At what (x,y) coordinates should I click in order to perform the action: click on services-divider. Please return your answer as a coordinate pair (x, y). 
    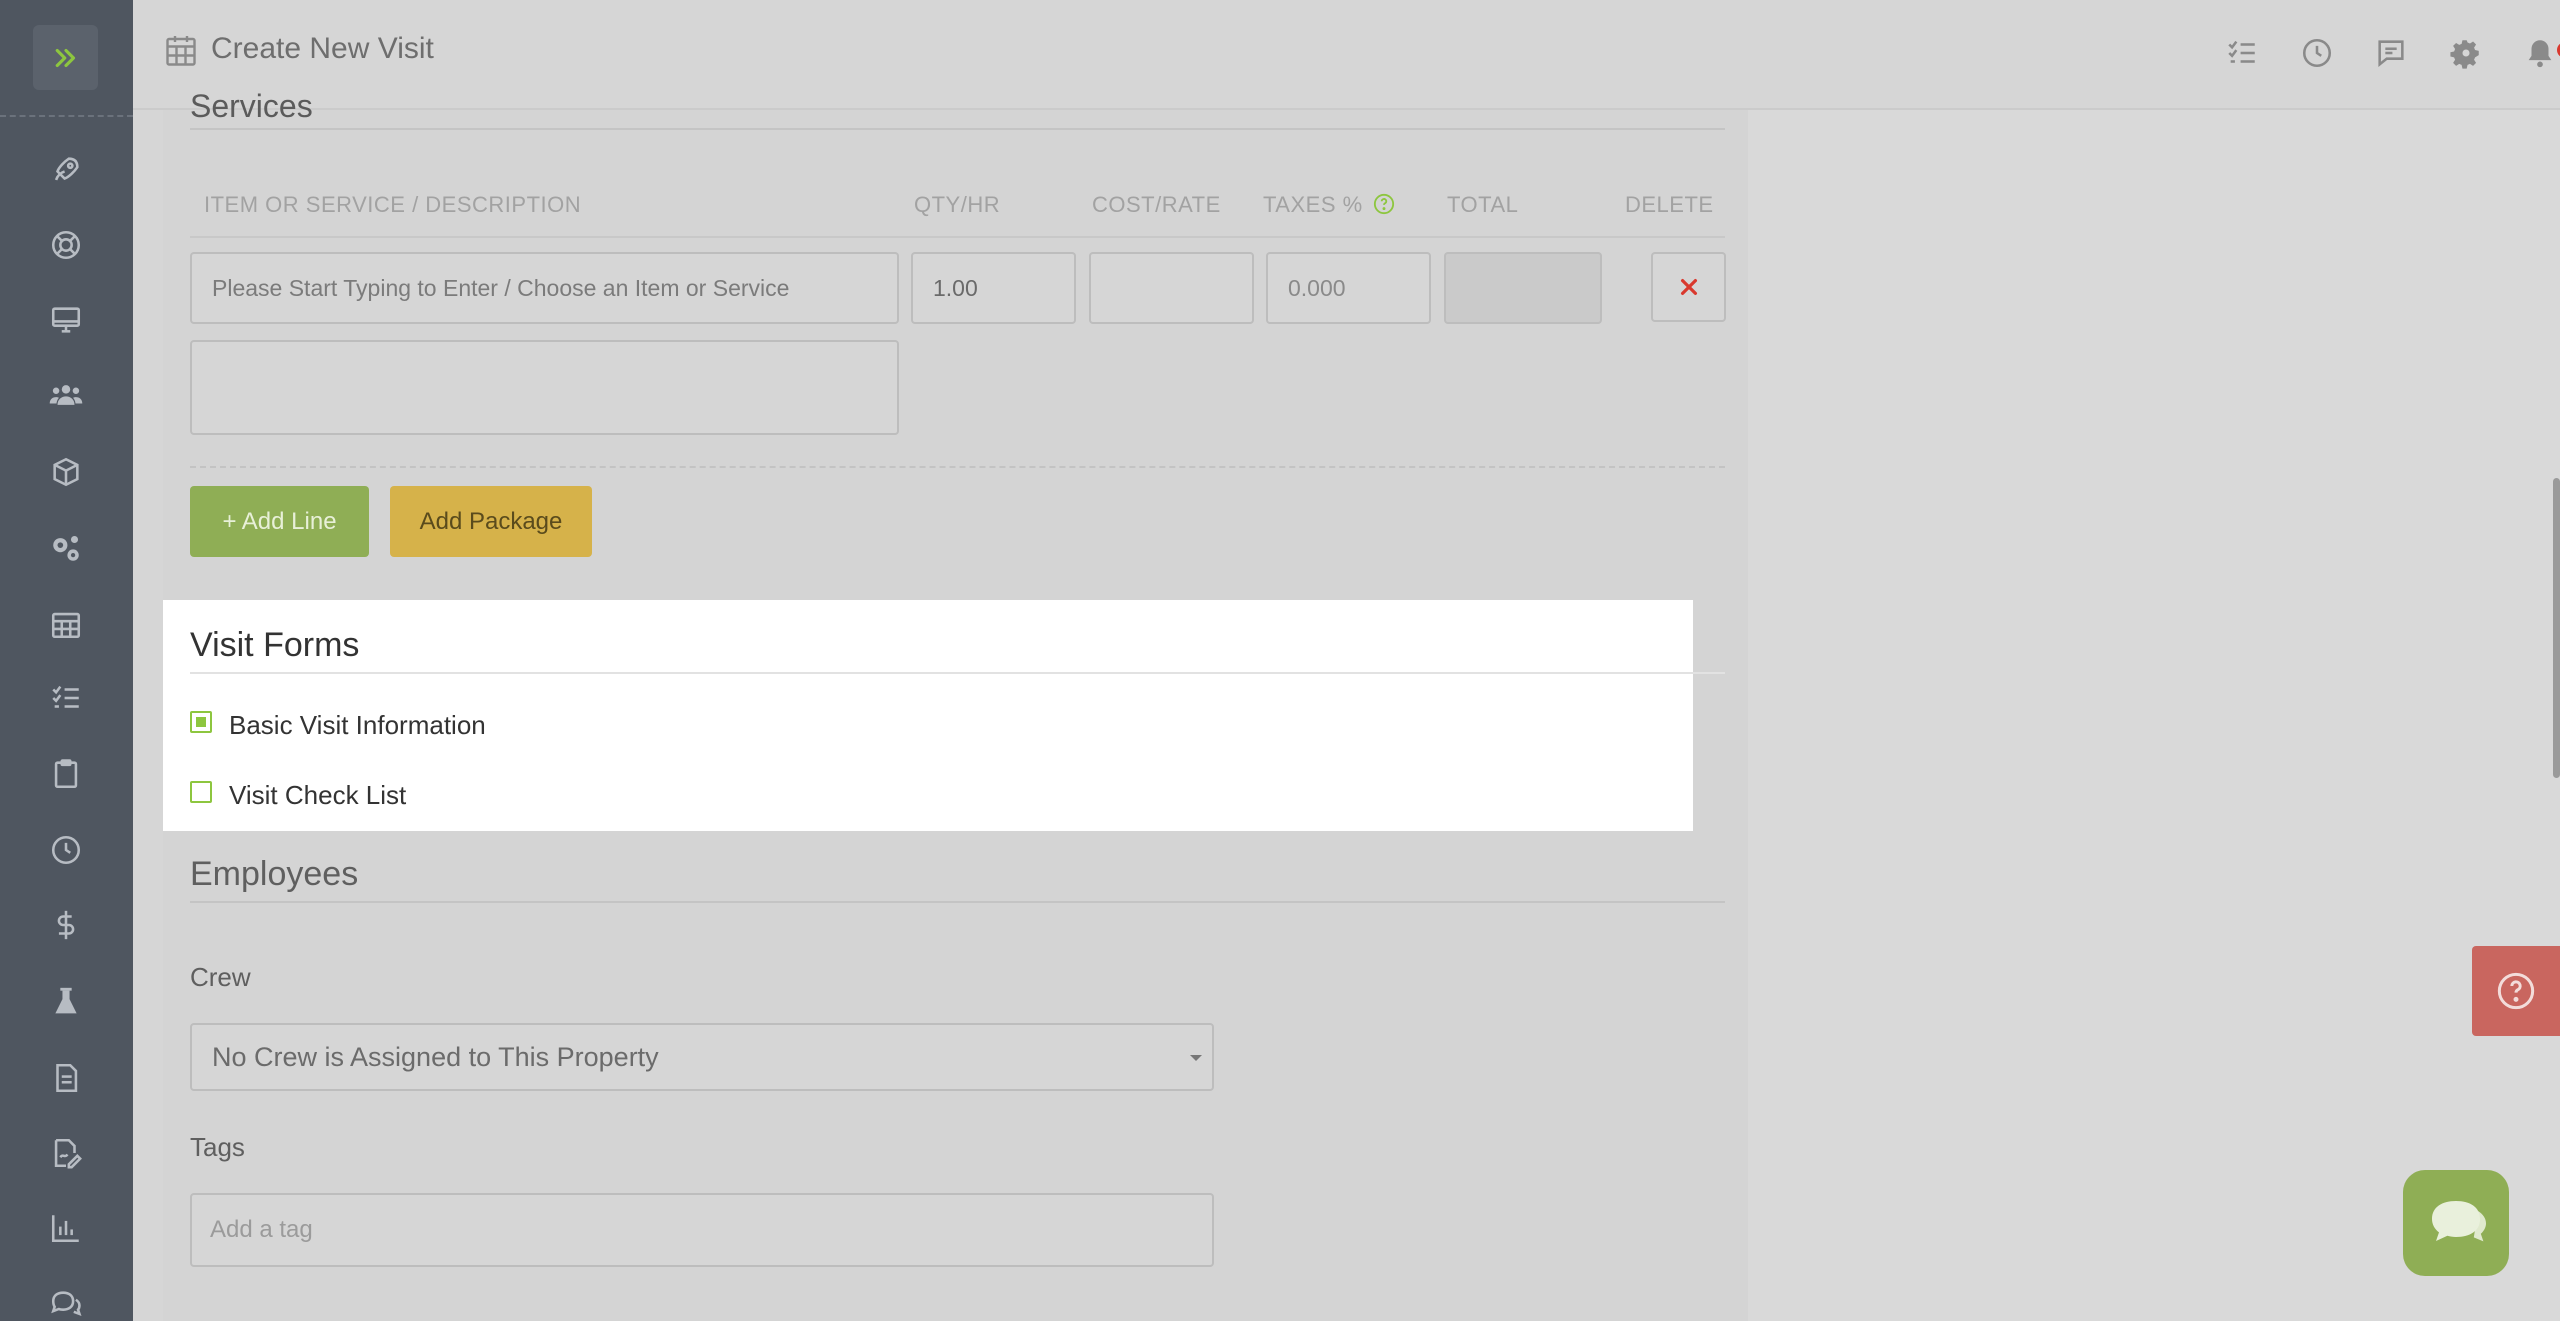
    Looking at the image, I should click on (957, 129).